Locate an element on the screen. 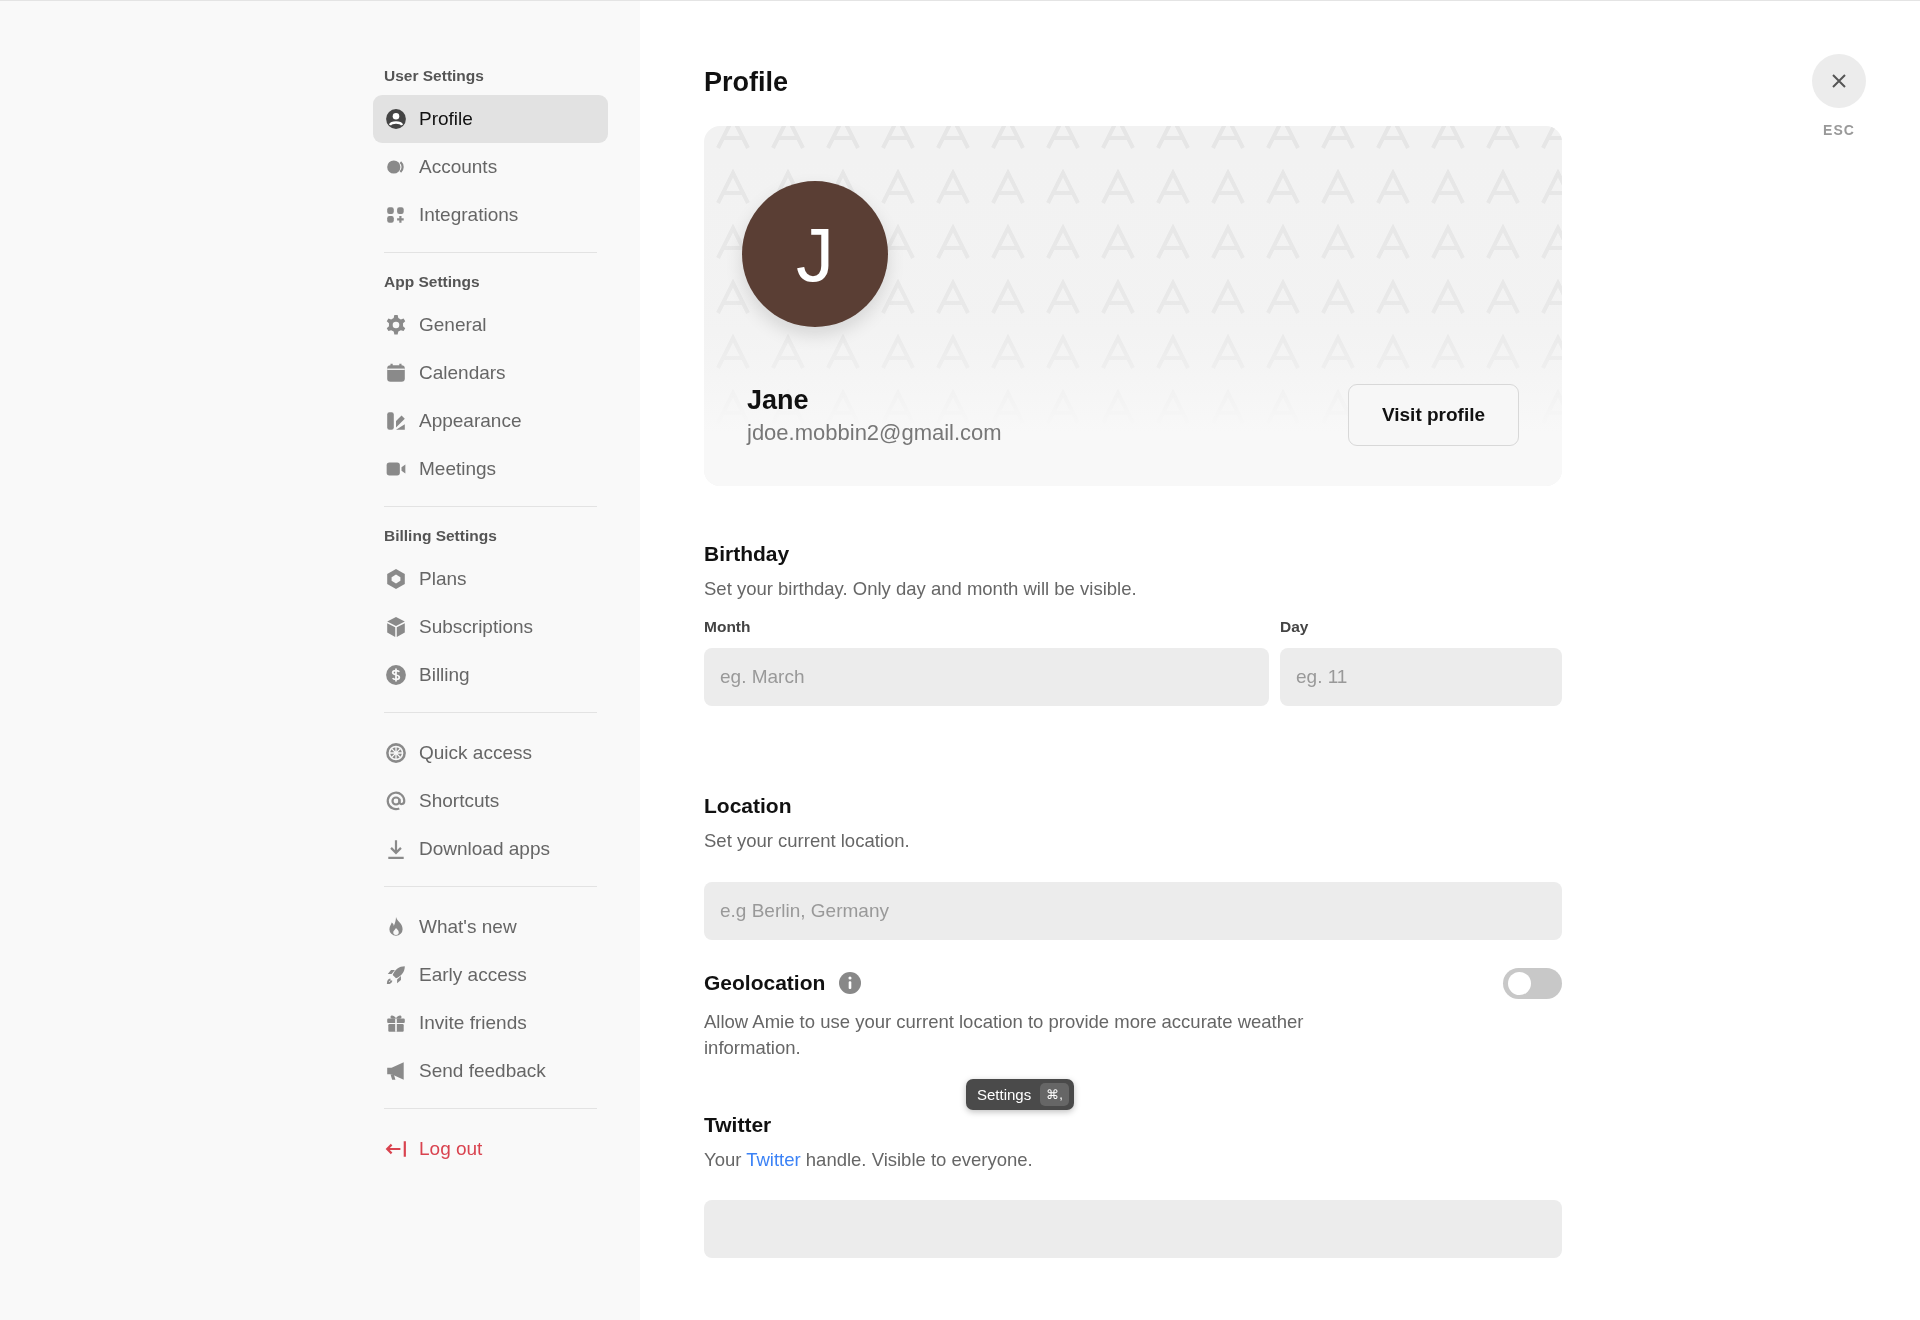  sidebar-item: General is located at coordinates (490, 325).